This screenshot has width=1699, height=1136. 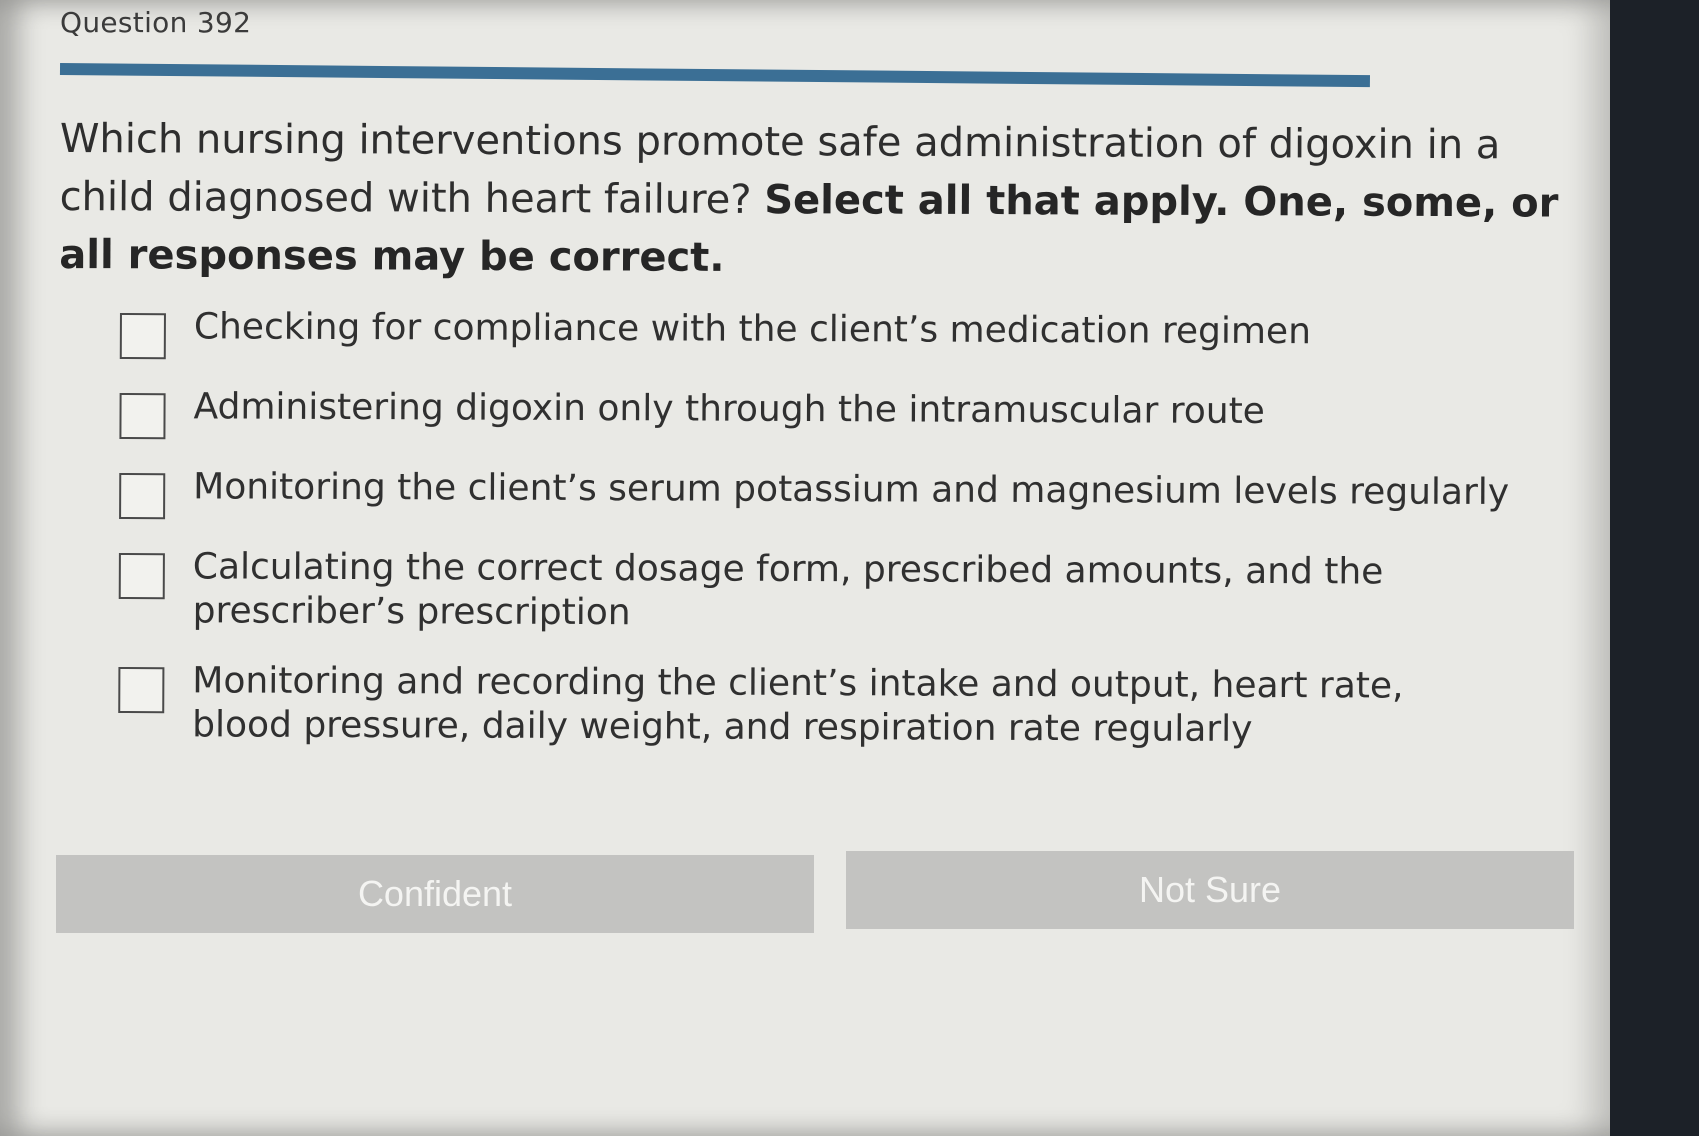 What do you see at coordinates (1210, 890) in the screenshot?
I see `not-sure-button: Not Sure` at bounding box center [1210, 890].